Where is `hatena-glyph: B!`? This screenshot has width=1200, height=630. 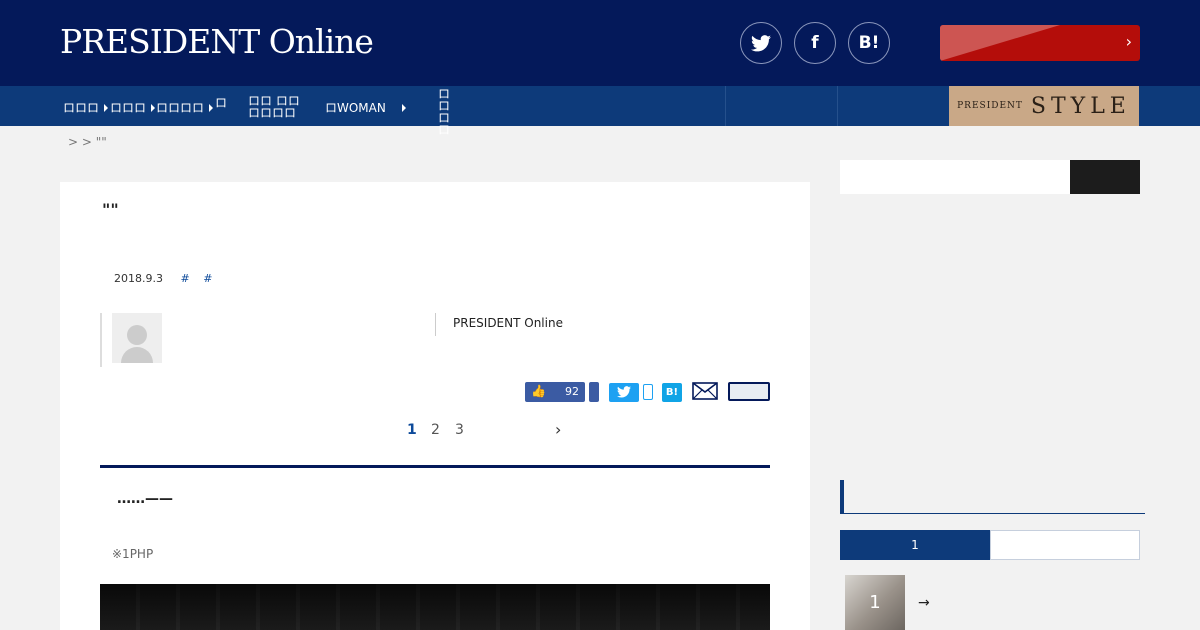 hatena-glyph: B! is located at coordinates (869, 43).